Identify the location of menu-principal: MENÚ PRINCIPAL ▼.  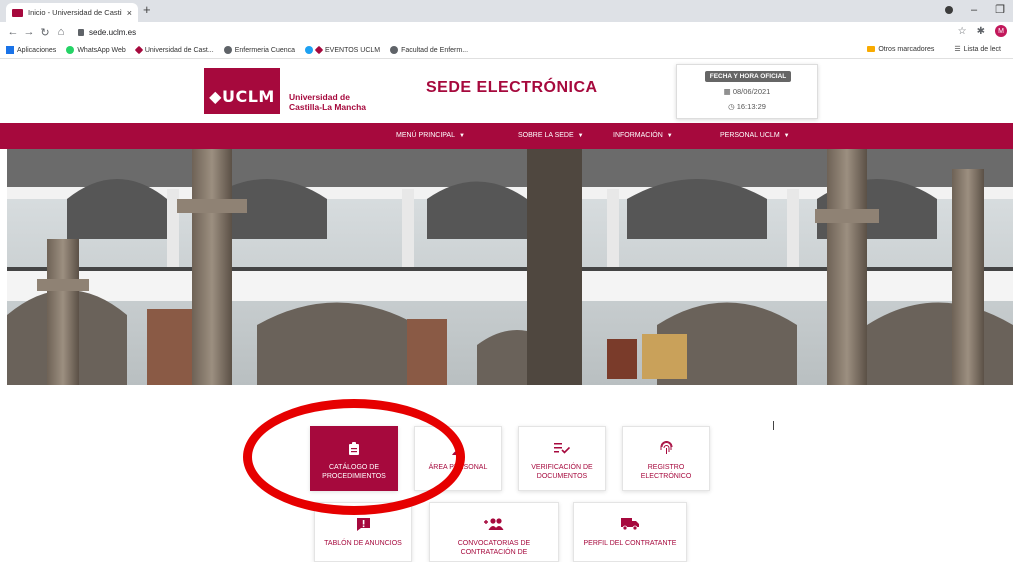
(430, 135).